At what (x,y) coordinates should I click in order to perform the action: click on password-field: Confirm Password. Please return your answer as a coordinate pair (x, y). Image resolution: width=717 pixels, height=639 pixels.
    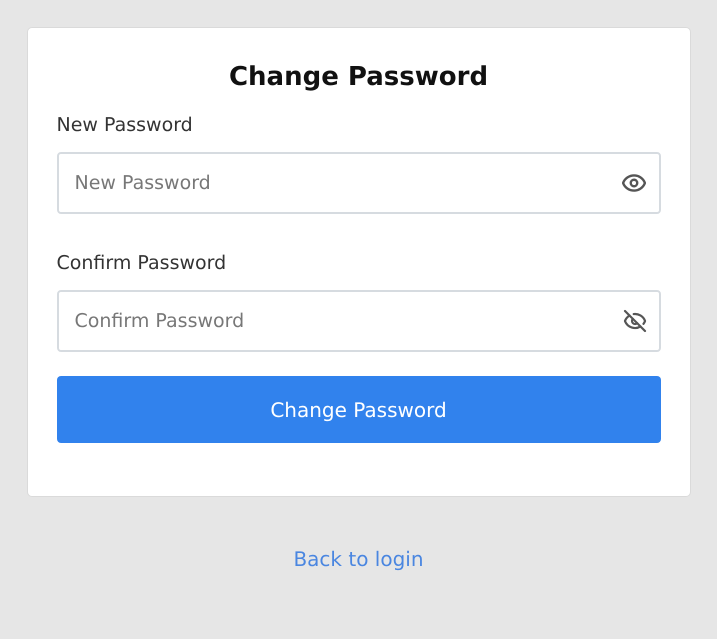
    Looking at the image, I should click on (358, 321).